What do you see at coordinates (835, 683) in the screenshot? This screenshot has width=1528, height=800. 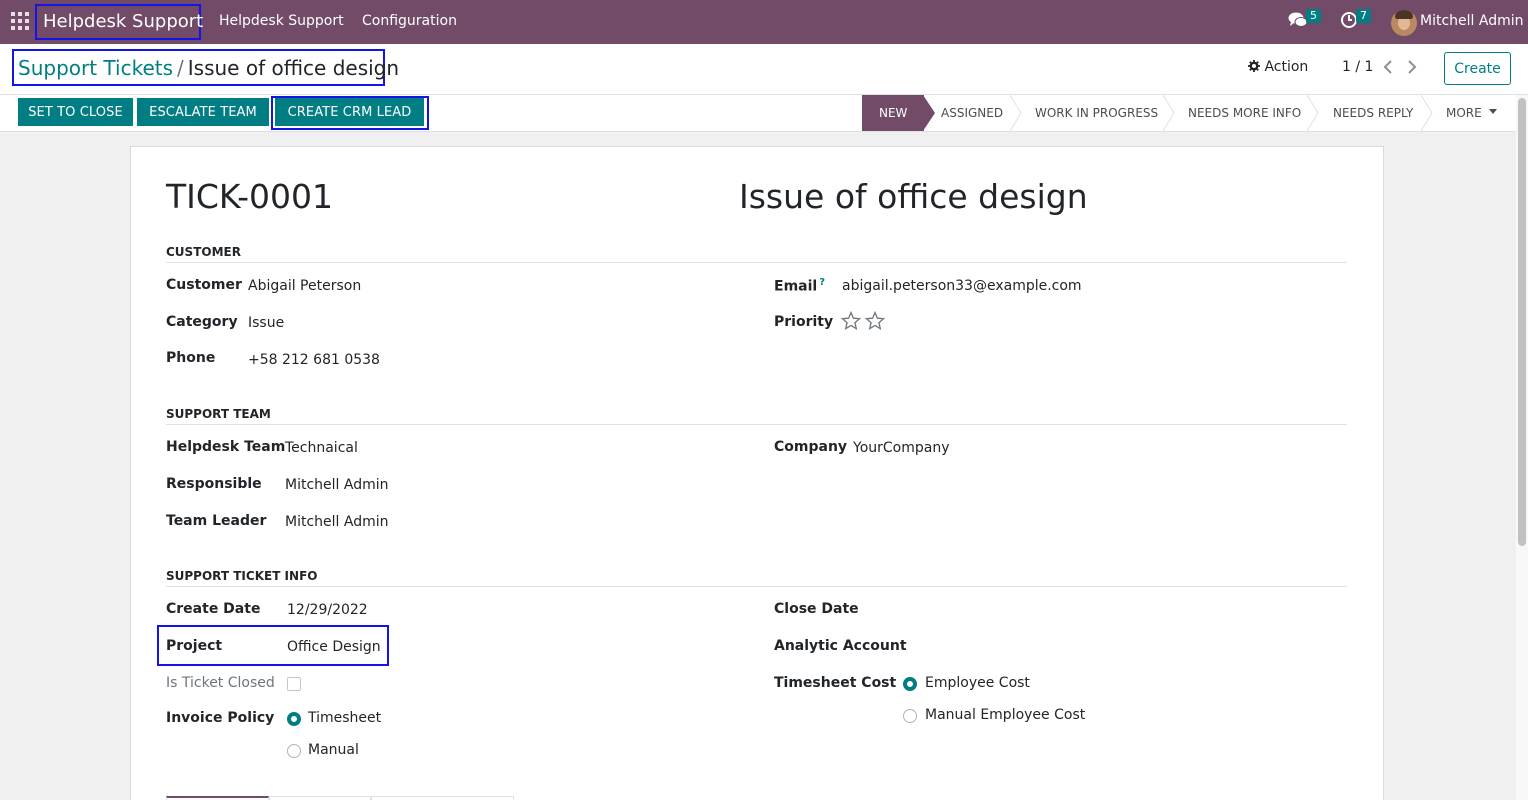 I see `timesheet-cost-label: Timesheet Cost` at bounding box center [835, 683].